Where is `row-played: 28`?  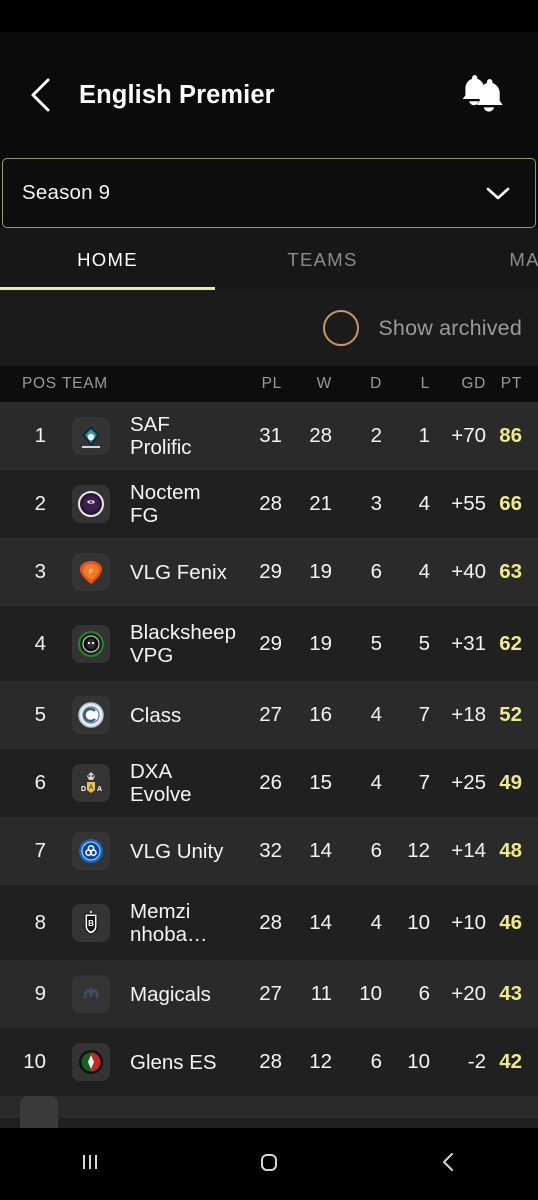 row-played: 28 is located at coordinates (270, 503).